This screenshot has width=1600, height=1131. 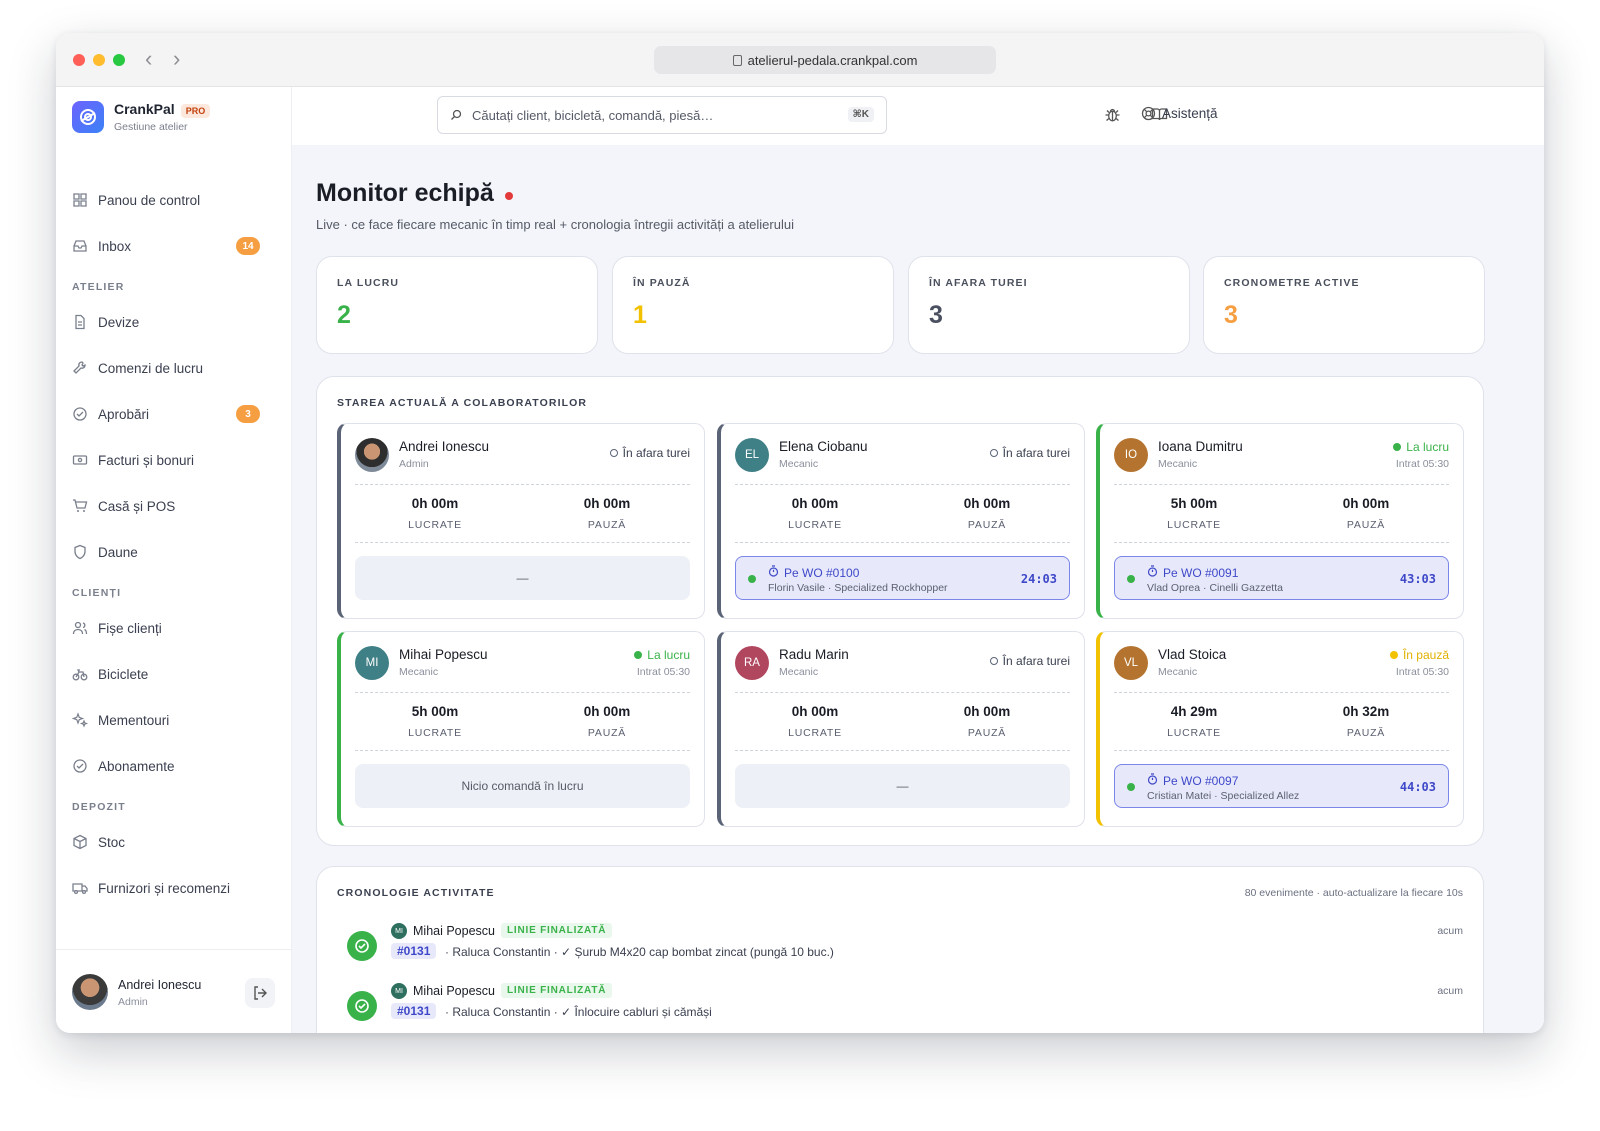 What do you see at coordinates (174, 322) in the screenshot?
I see `sidebar-item-devize: Devize` at bounding box center [174, 322].